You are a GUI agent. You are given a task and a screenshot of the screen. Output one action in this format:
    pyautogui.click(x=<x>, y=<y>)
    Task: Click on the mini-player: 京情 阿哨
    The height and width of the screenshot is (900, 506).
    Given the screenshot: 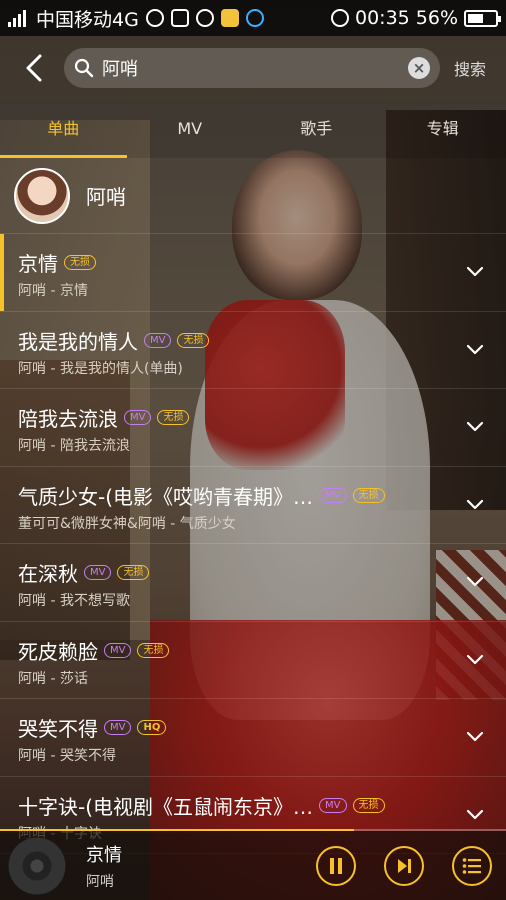 What is the action you would take?
    pyautogui.click(x=253, y=865)
    